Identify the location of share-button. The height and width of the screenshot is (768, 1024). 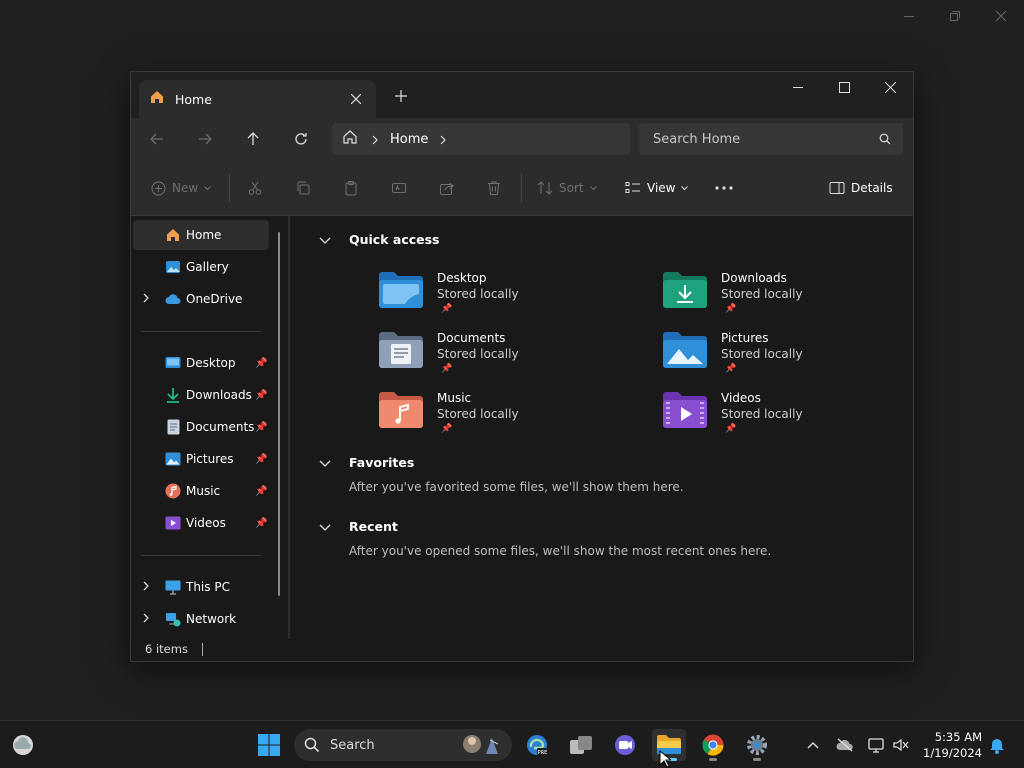
(447, 188).